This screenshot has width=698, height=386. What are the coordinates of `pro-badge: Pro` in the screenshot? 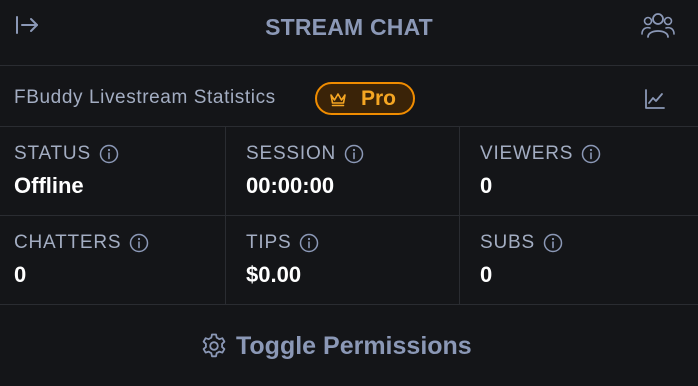 It's located at (365, 98).